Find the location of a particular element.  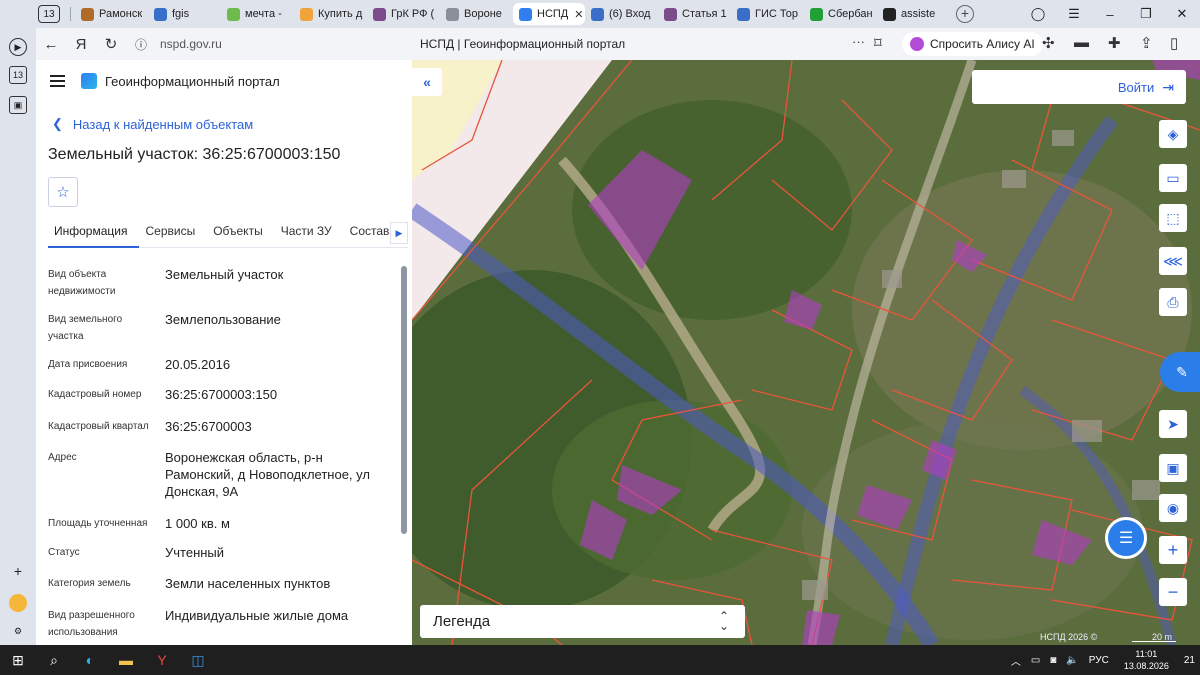

browser-tab: ГрК РФ ( is located at coordinates (403, 14).